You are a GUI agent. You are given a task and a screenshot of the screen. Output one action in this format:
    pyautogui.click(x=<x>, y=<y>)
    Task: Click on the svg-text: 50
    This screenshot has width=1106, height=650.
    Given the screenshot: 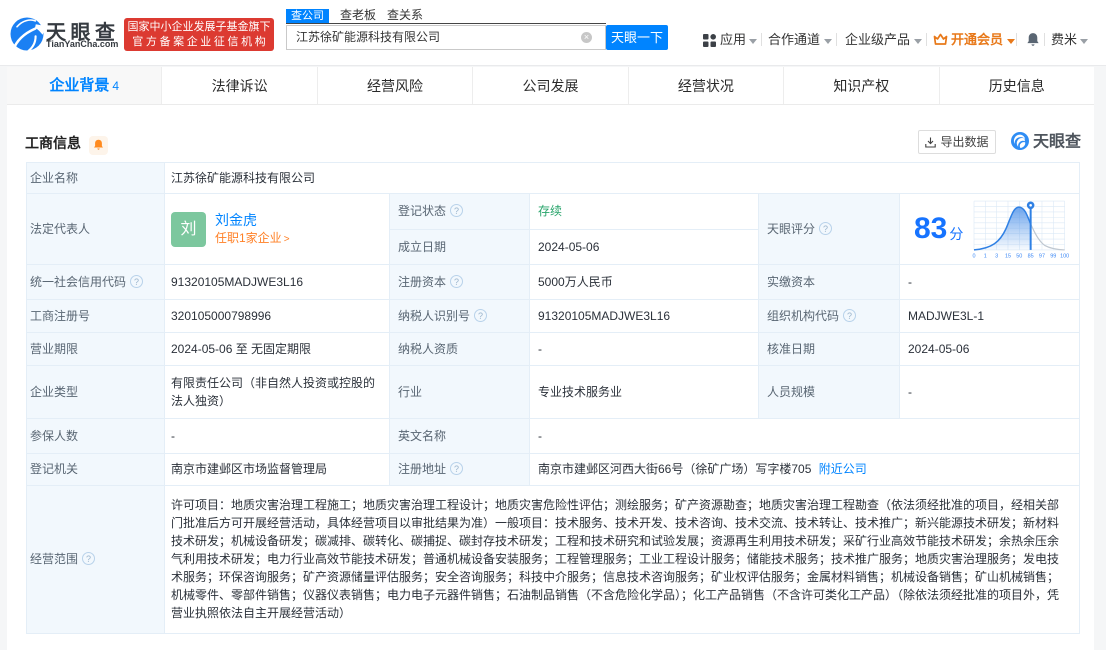 What is the action you would take?
    pyautogui.click(x=1020, y=255)
    